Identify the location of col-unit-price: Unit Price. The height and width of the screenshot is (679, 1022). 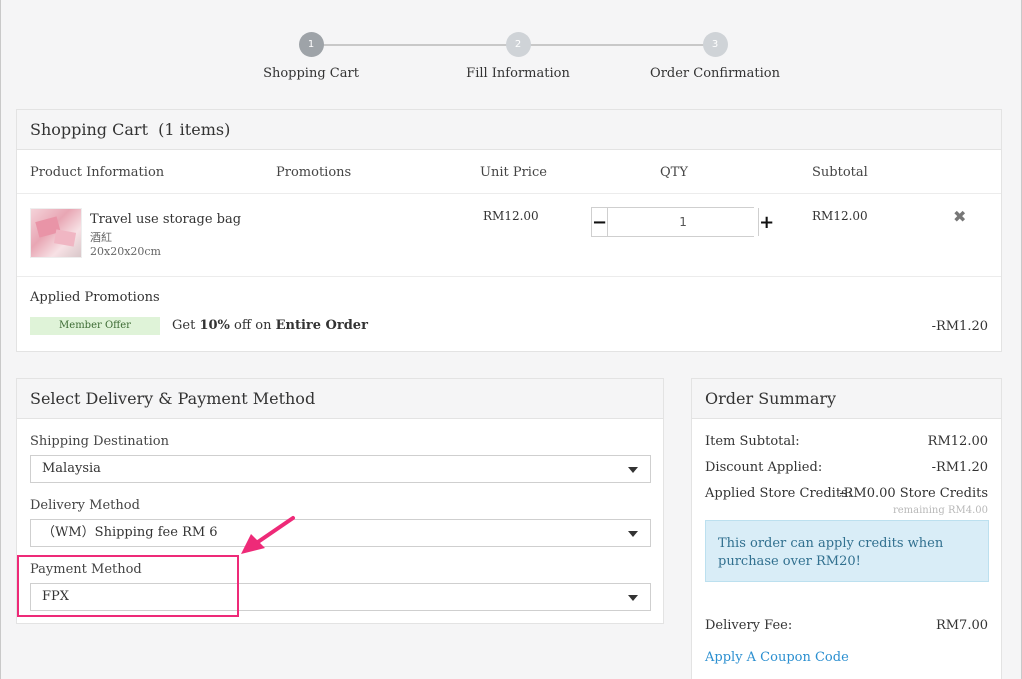
(513, 172).